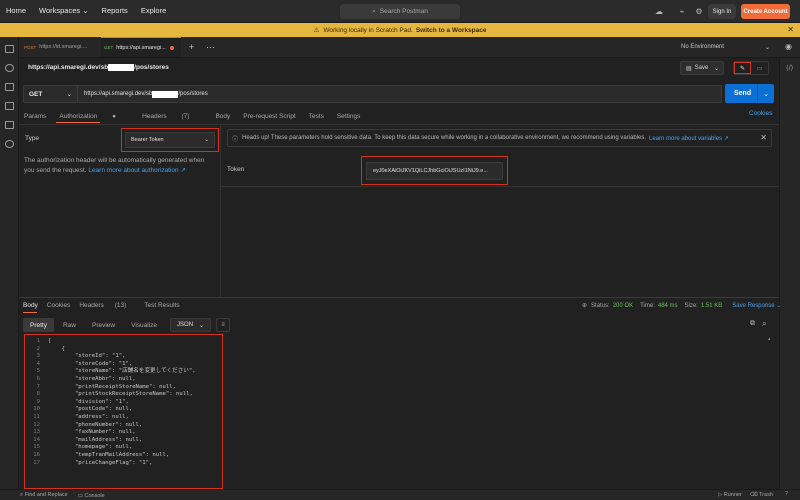 The height and width of the screenshot is (500, 800). I want to click on save-icon: ▤, so click(689, 68).